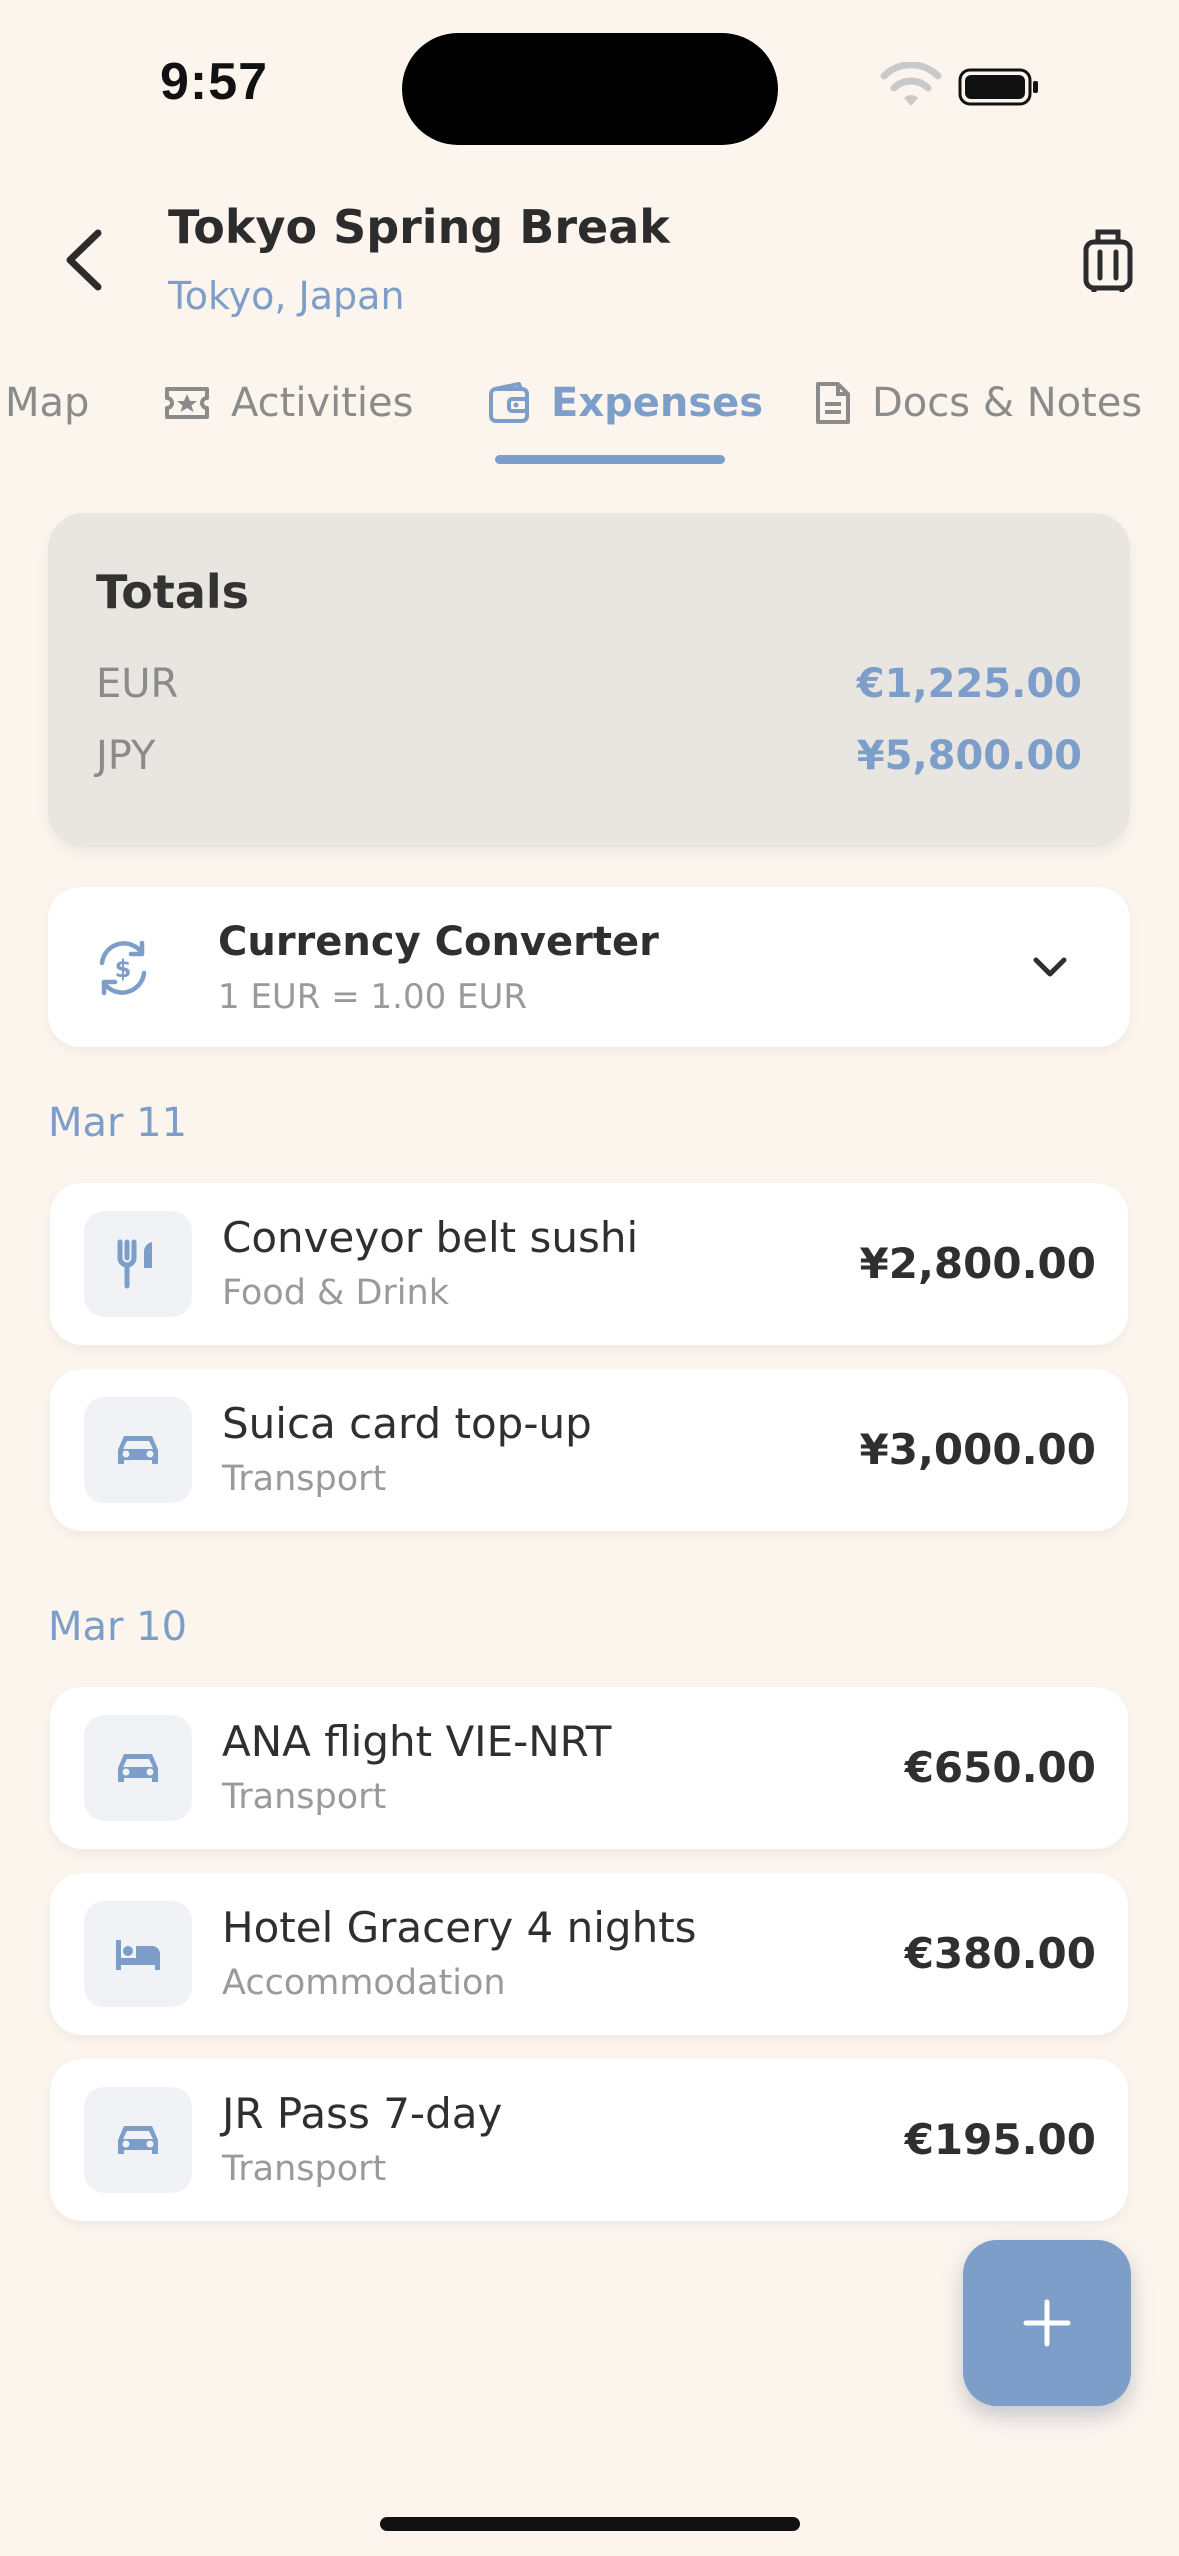  I want to click on tab-activities: Activities, so click(288, 403).